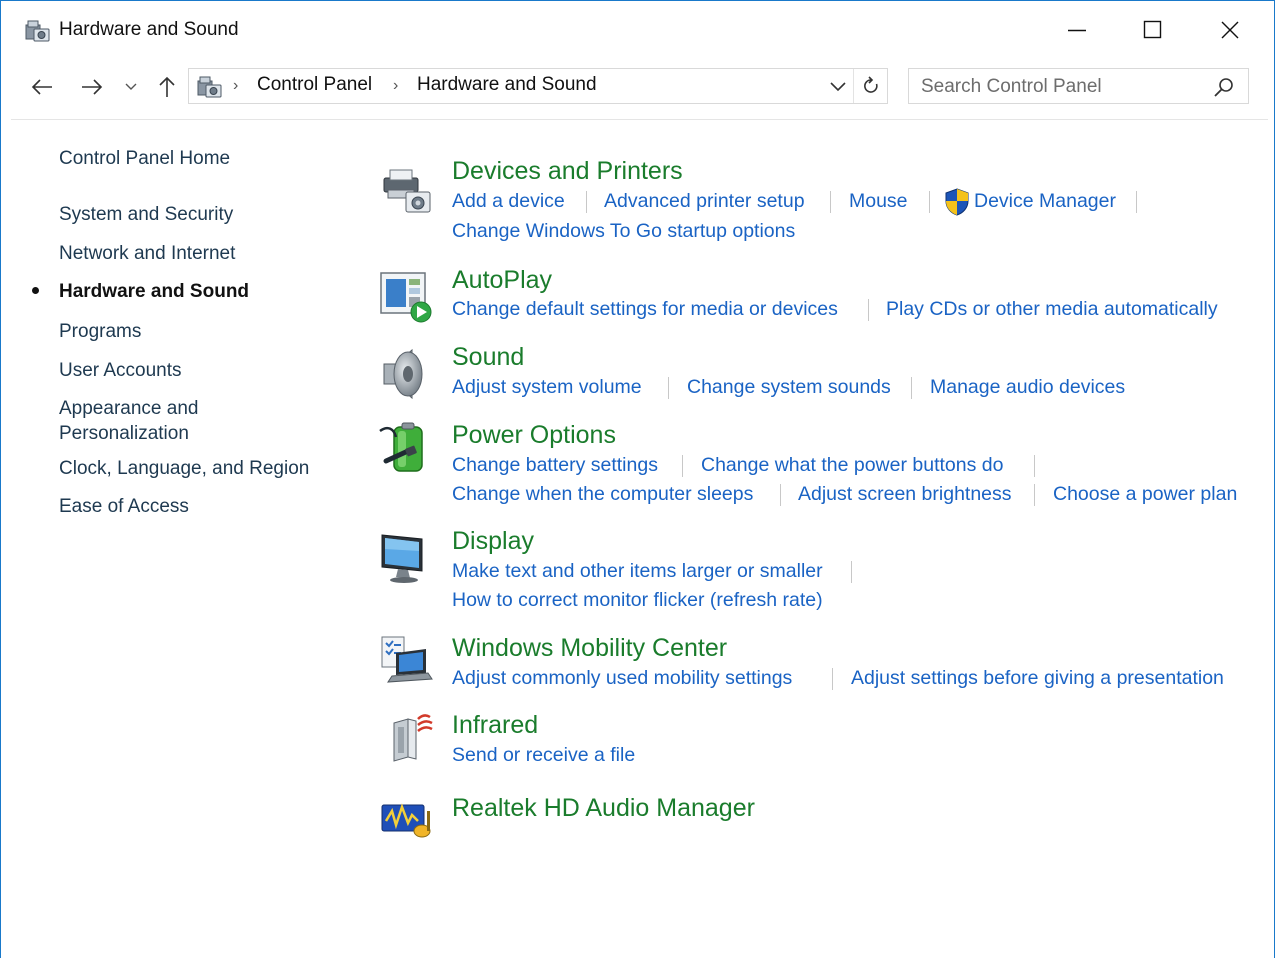 The width and height of the screenshot is (1275, 958). What do you see at coordinates (35, 290) in the screenshot?
I see `current-page-bullet` at bounding box center [35, 290].